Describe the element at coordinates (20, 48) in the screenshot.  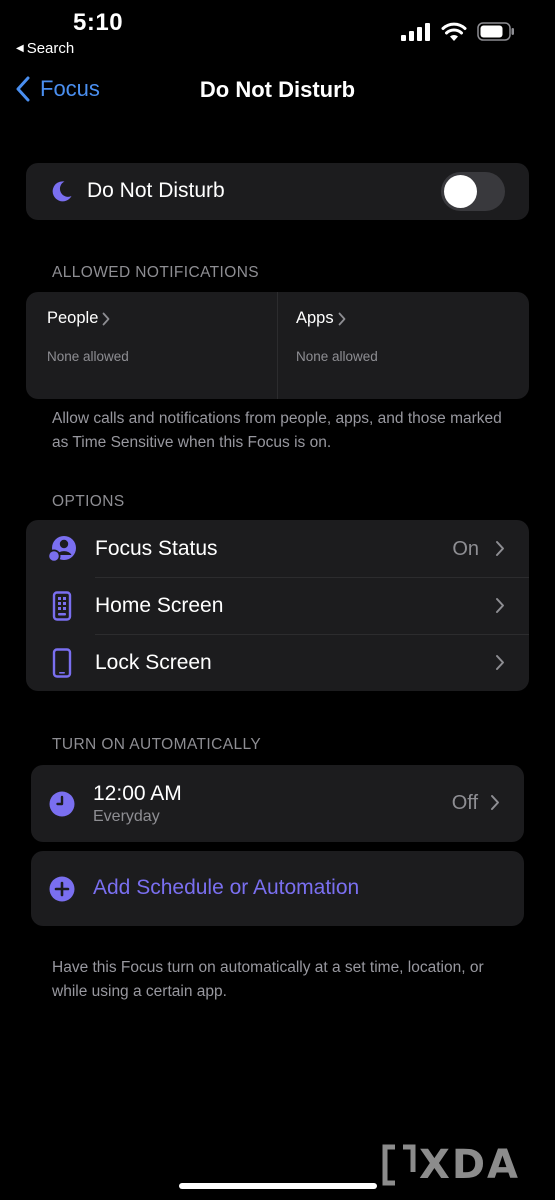
I see `back-triangle-icon: ◀` at that location.